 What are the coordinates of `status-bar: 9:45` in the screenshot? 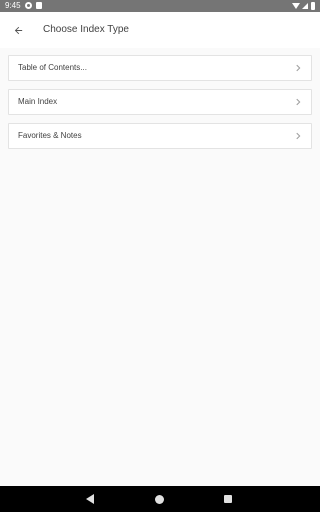 It's located at (160, 6).